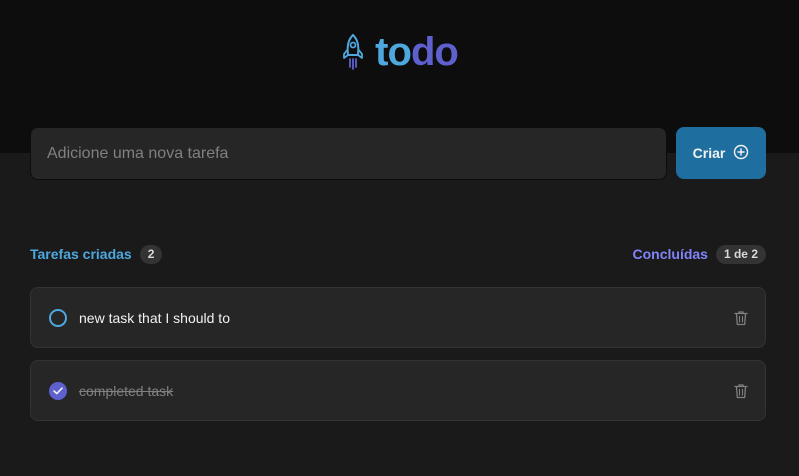 This screenshot has width=799, height=476. I want to click on logo-text-to: to, so click(393, 52).